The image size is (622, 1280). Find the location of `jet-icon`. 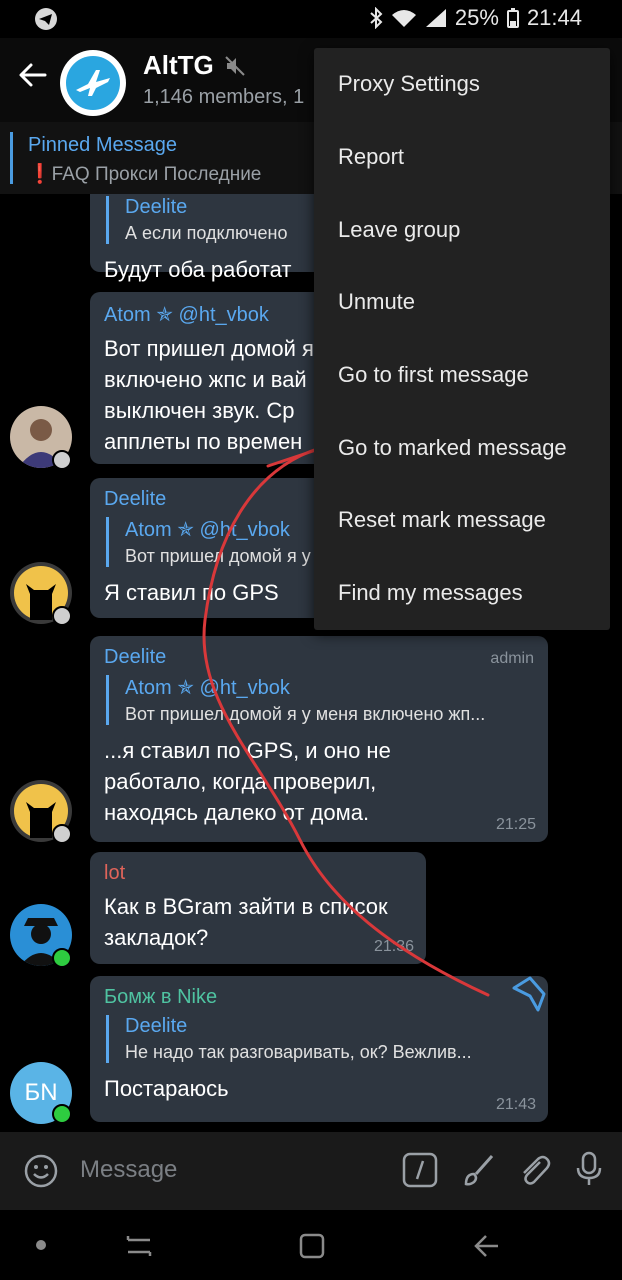

jet-icon is located at coordinates (93, 83).